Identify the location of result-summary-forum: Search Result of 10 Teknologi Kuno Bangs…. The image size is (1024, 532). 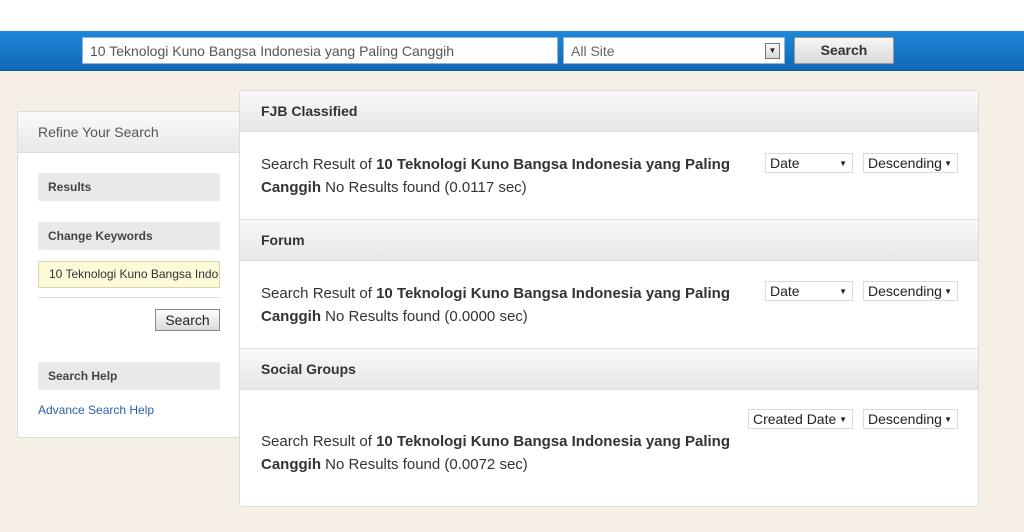
(506, 305).